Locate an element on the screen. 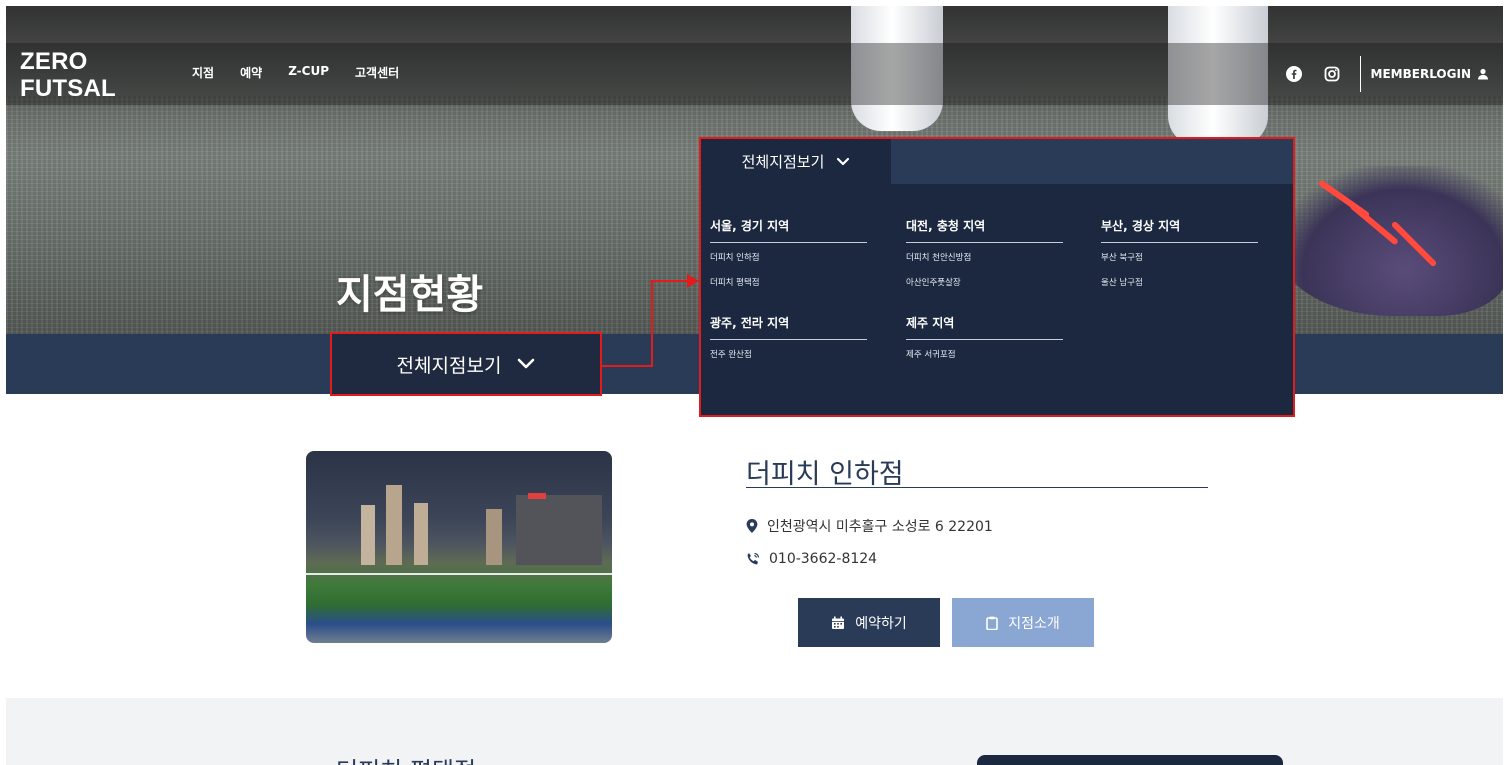  callout-arrowhead is located at coordinates (693, 281).